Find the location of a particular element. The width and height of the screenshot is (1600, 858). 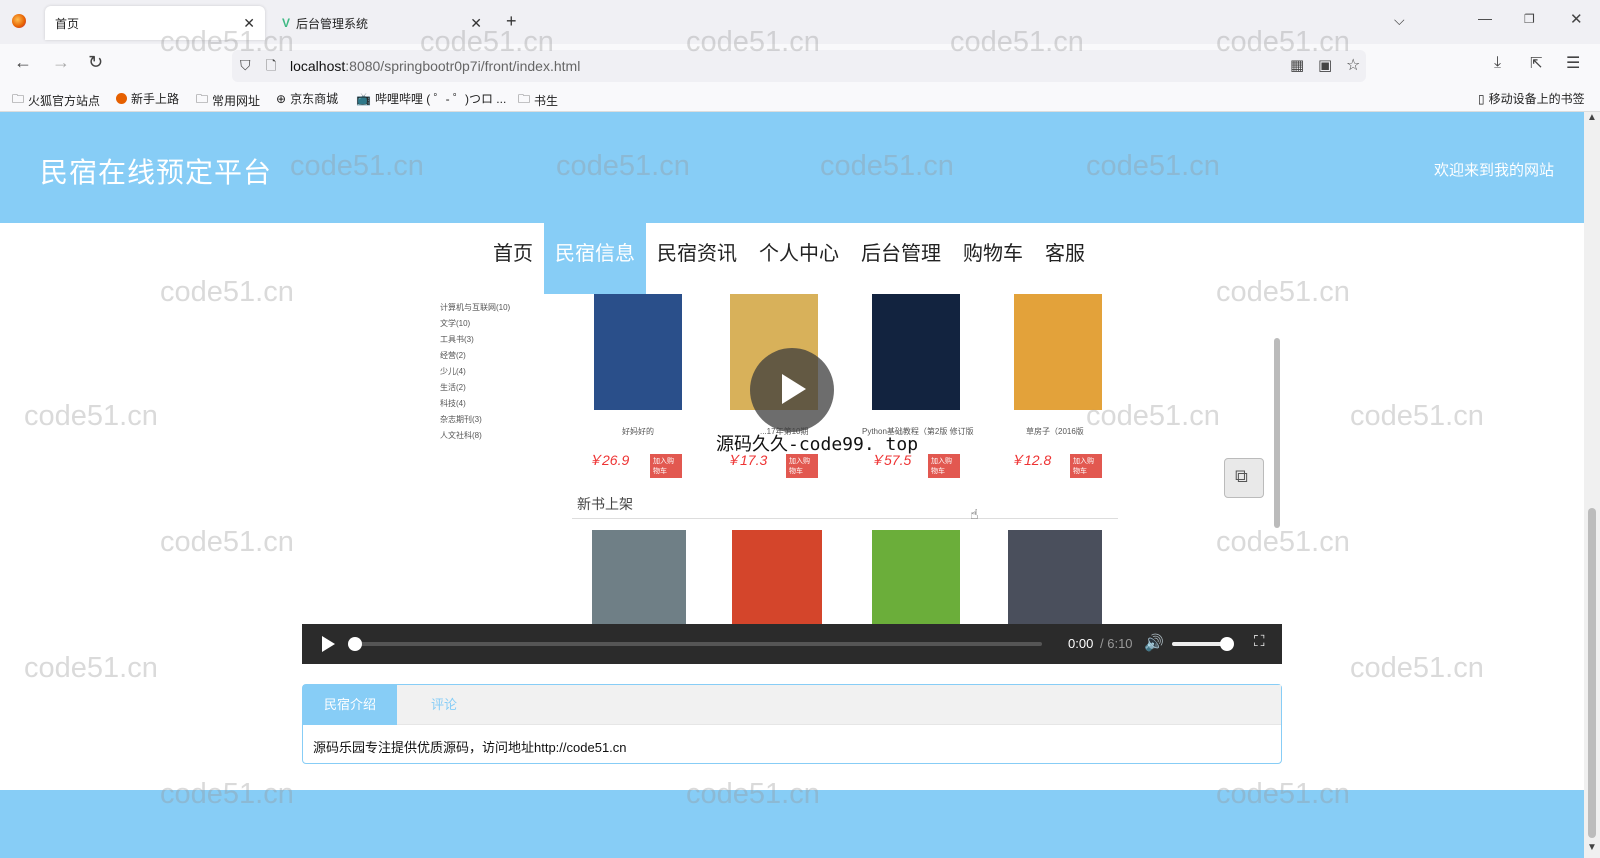

shield-icon: ⛉ is located at coordinates (245, 65).